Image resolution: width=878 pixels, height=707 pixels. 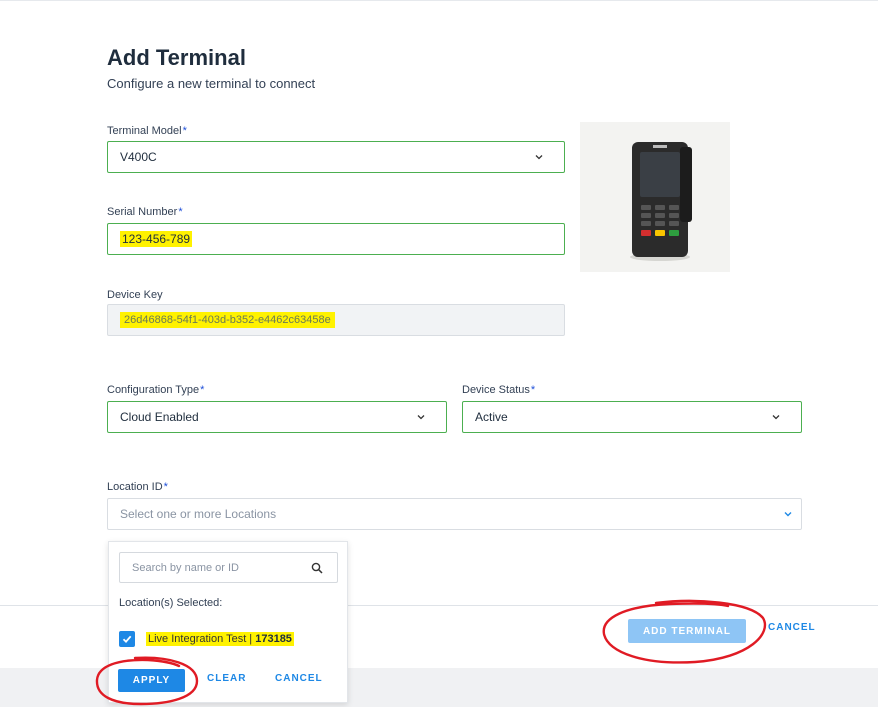 I want to click on device-key-value: 26d46868-54f1-403d-b352-e4462c63458e, so click(x=227, y=320).